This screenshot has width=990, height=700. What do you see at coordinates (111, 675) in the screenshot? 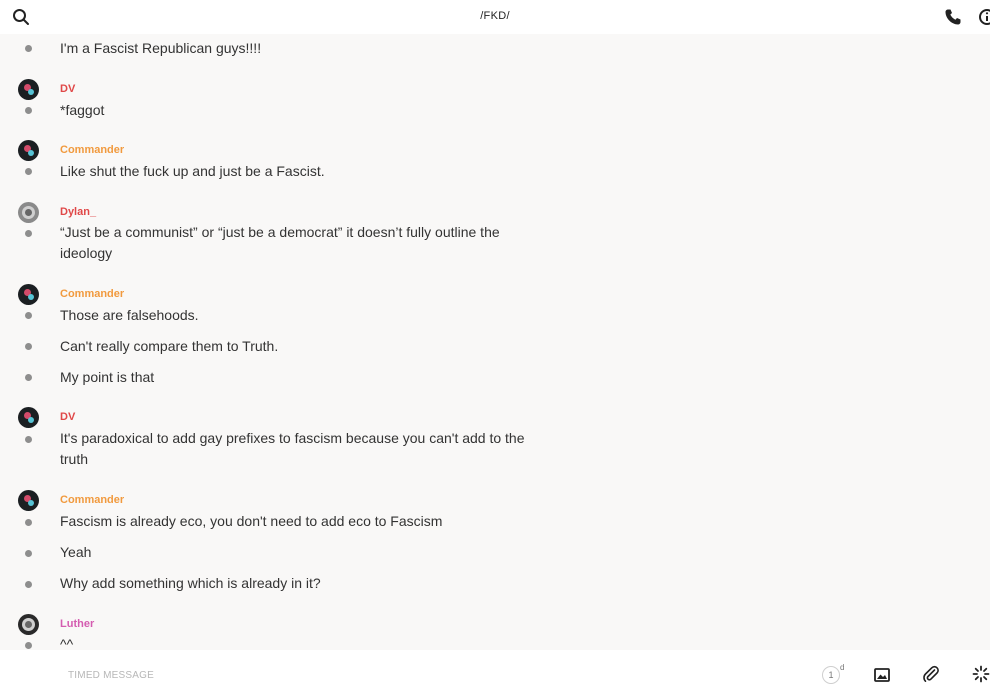
I see `message-input: TIMED MESSAGE` at bounding box center [111, 675].